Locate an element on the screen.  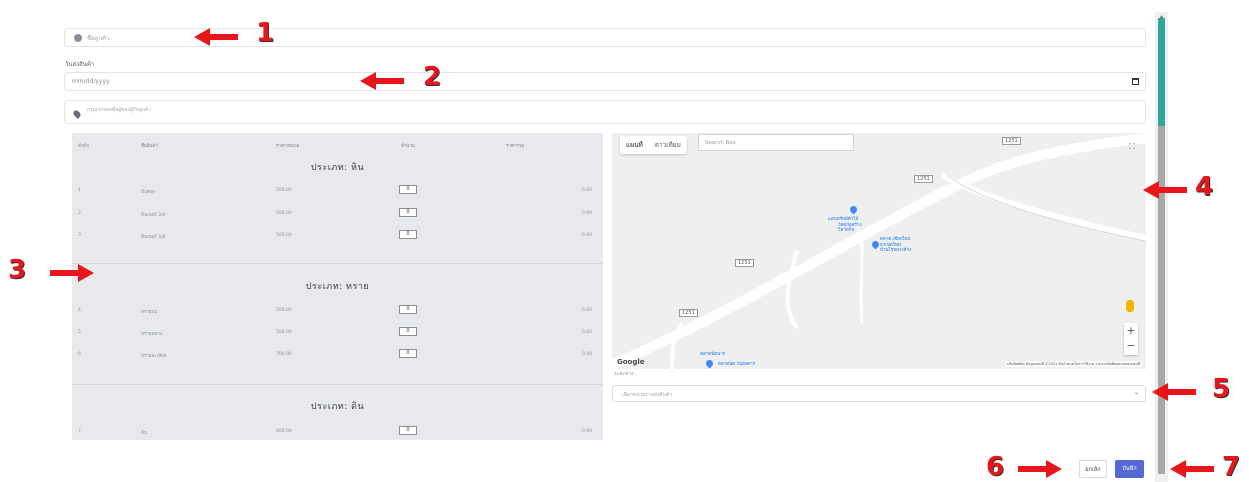
zoom-in-button: + is located at coordinates (1131, 330).